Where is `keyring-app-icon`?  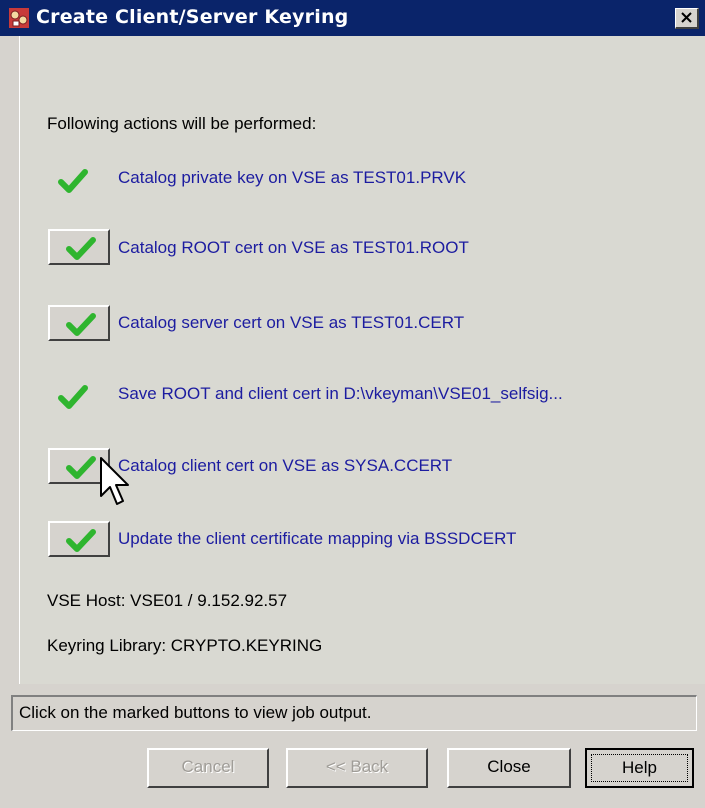 keyring-app-icon is located at coordinates (19, 18).